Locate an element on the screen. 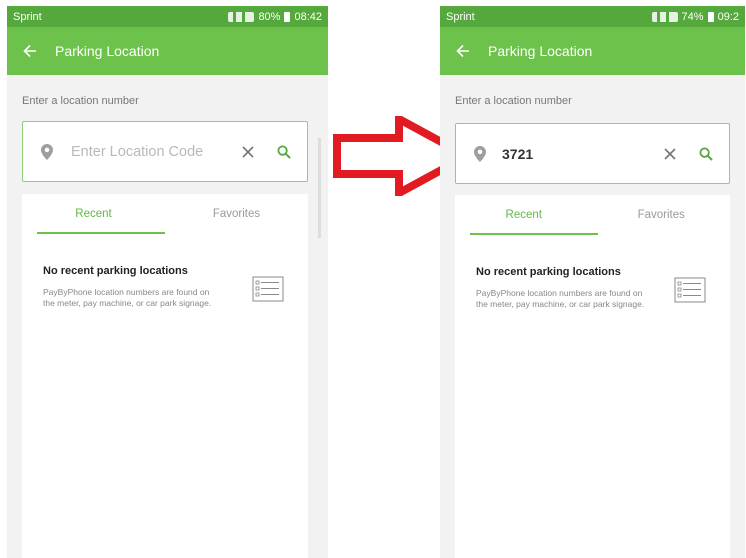  scroll-edge is located at coordinates (319, 188).